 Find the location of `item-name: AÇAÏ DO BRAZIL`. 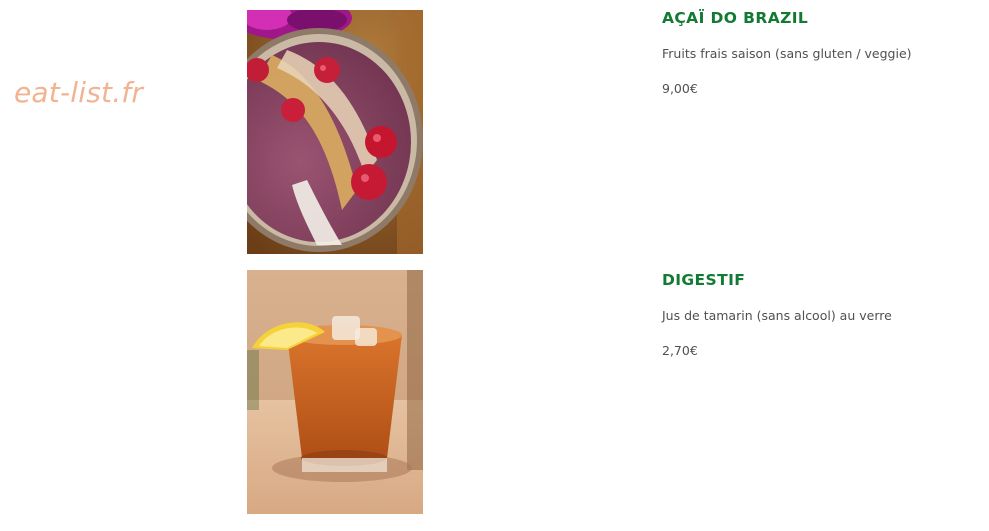

item-name: AÇAÏ DO BRAZIL is located at coordinates (735, 18).